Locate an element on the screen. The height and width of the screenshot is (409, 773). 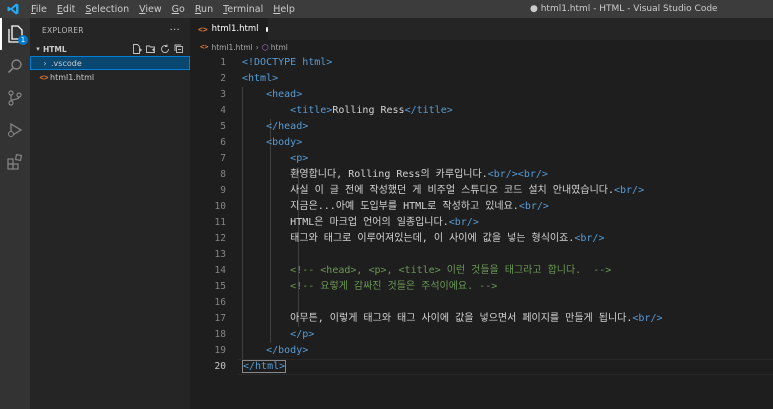
text-content: 태그와 태그로 이루어져있는데, 이 사이에 값을 넣는 형식이죠. is located at coordinates (408, 238).